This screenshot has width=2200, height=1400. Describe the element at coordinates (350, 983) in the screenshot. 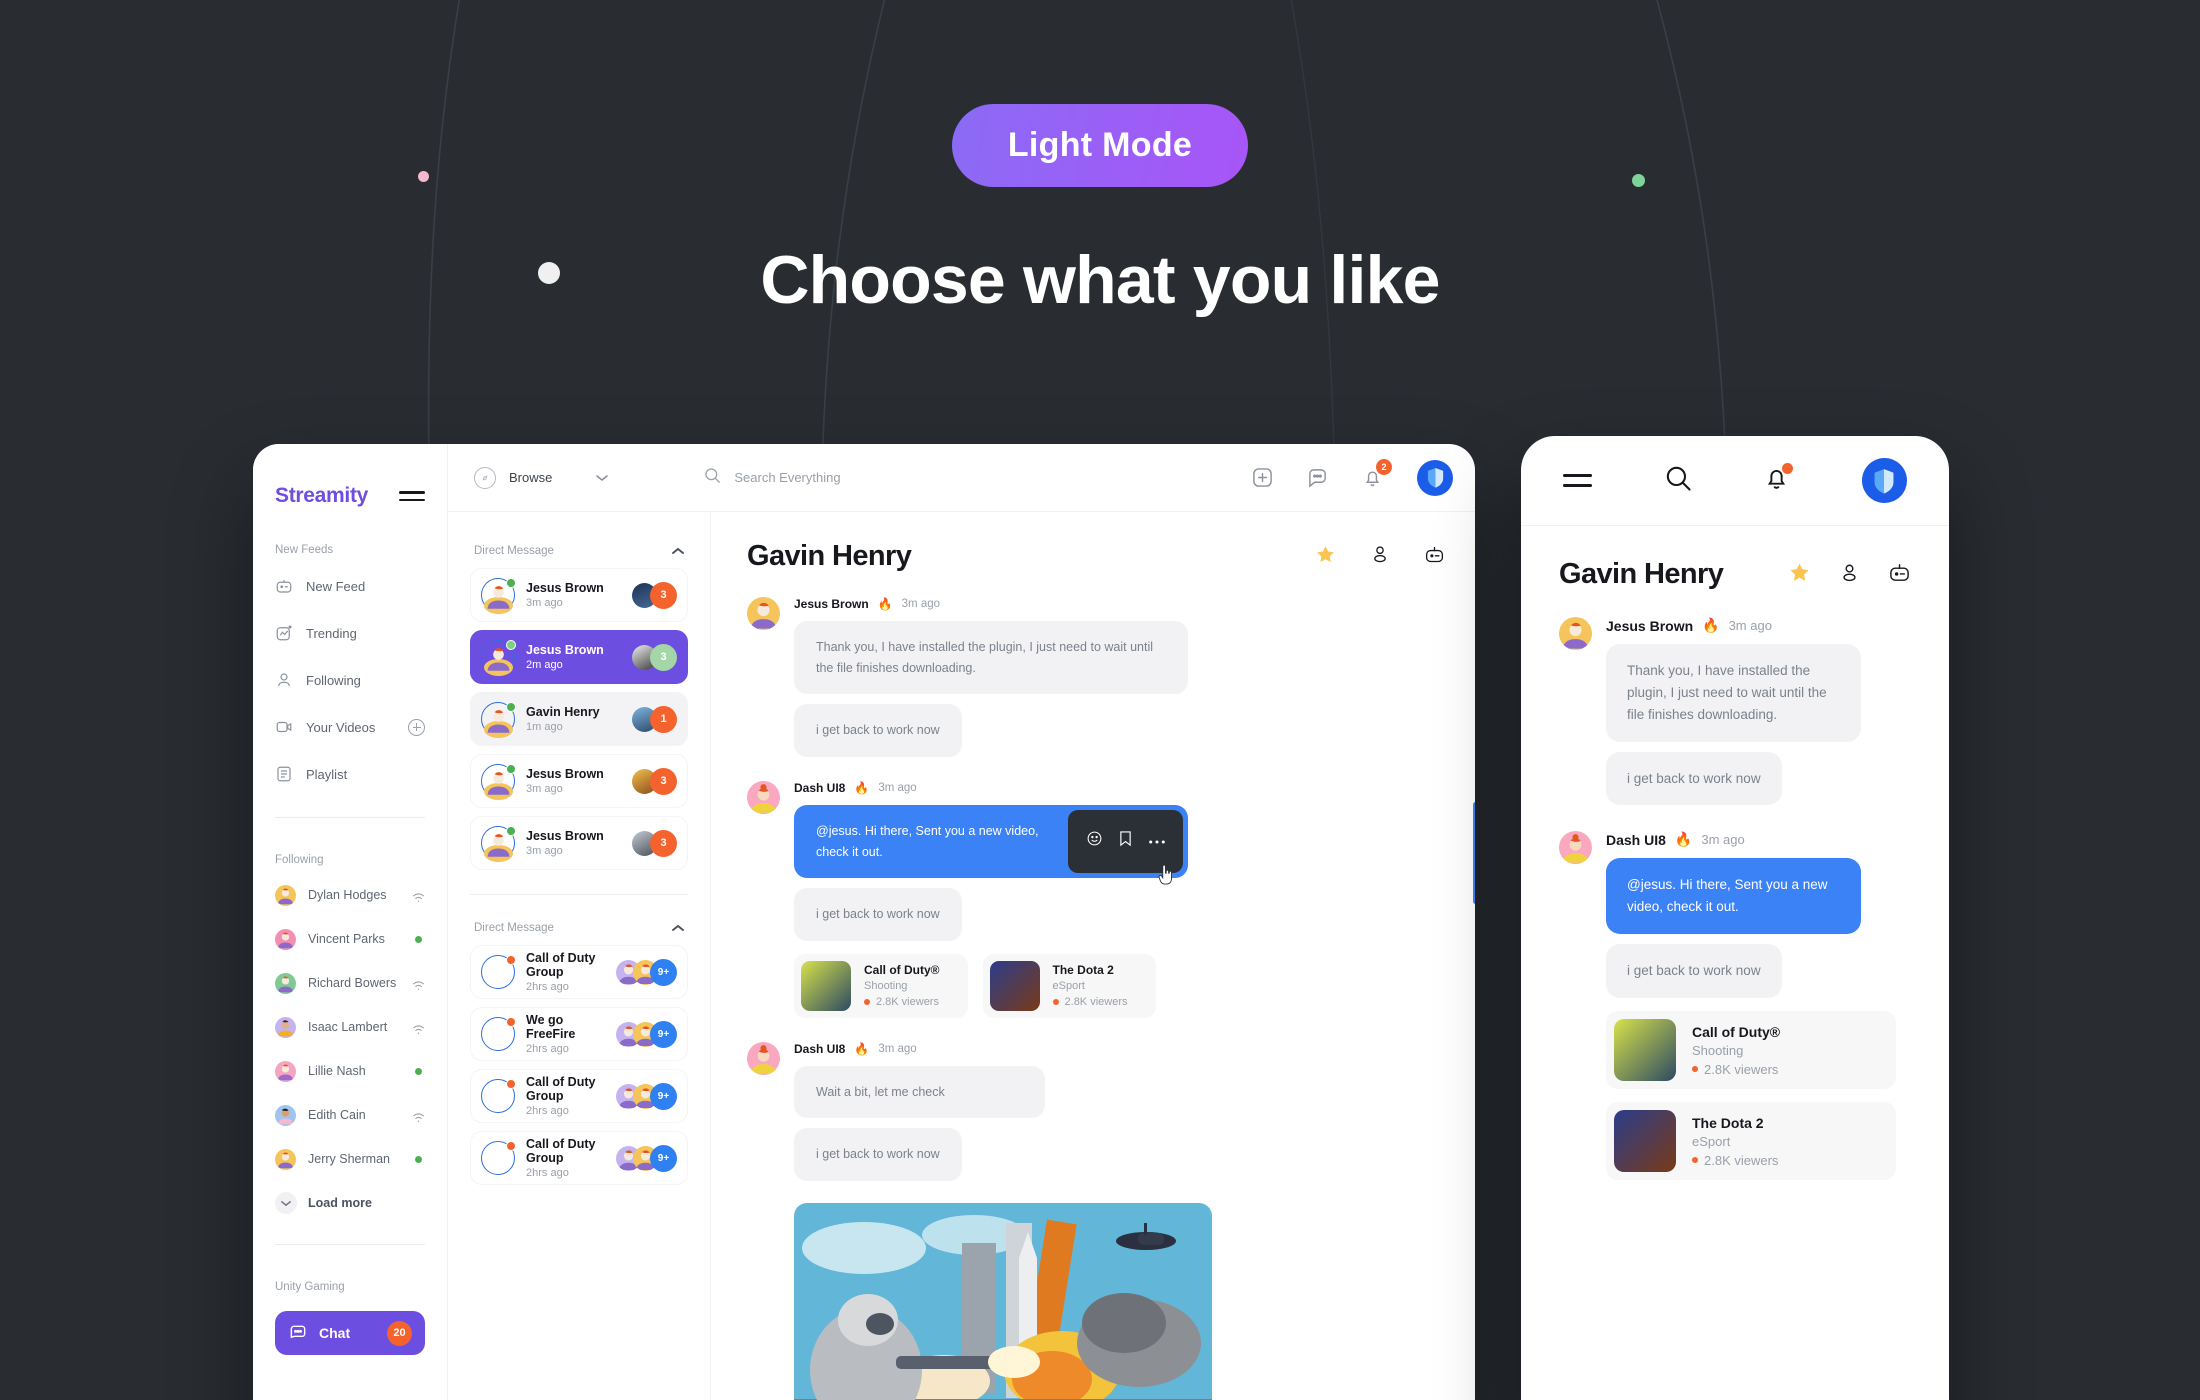

I see `following-item: Richard Bowers` at that location.